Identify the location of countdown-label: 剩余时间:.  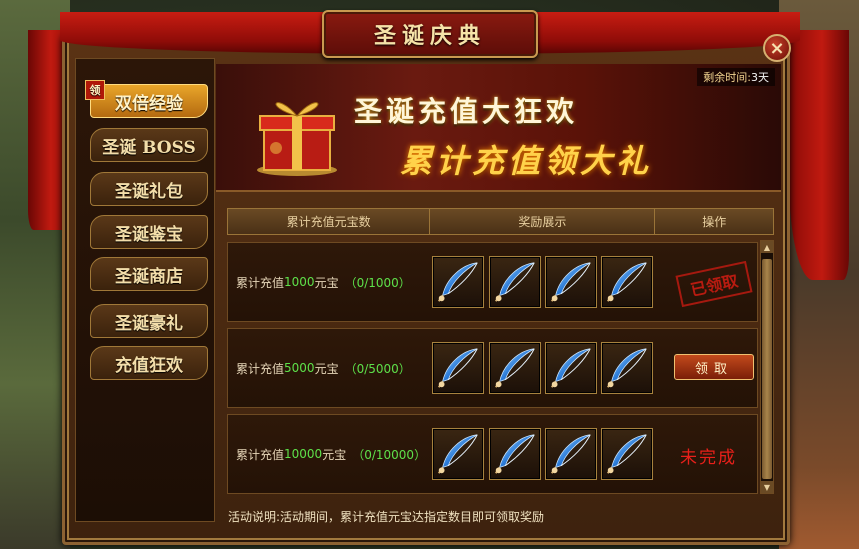
(727, 77).